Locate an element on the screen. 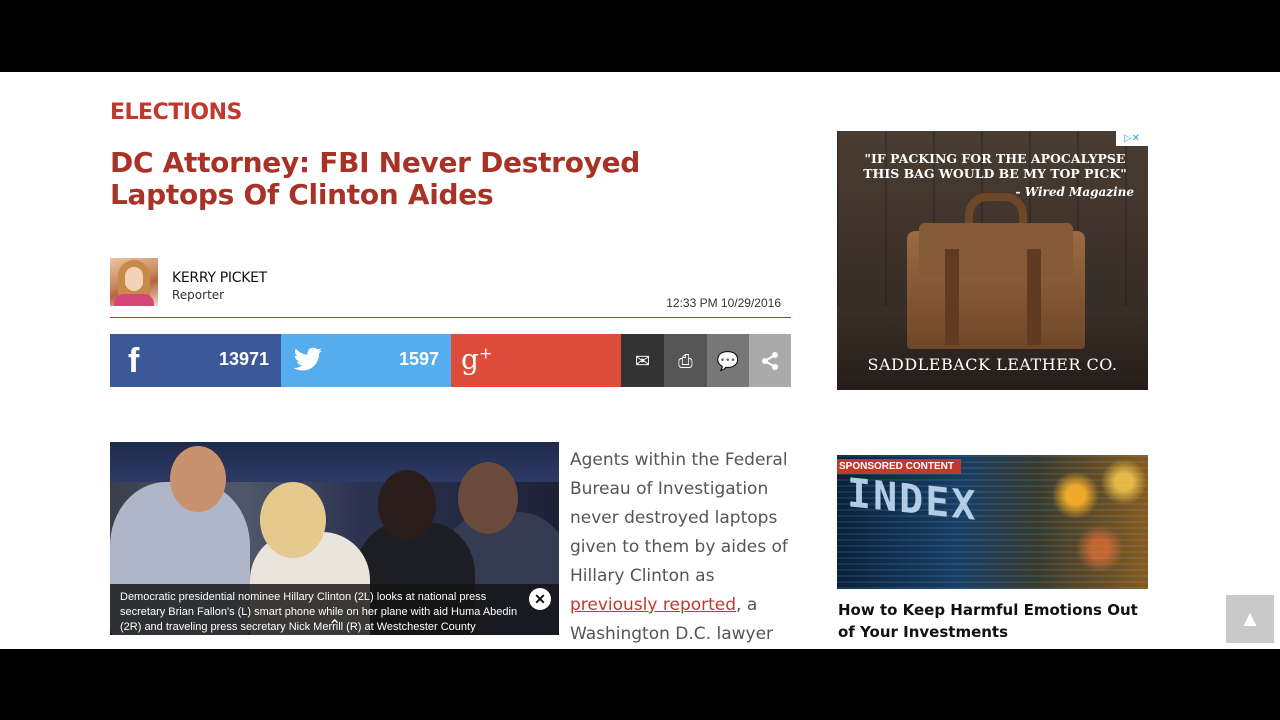 This screenshot has height=720, width=1280. comments-button: 💬 is located at coordinates (728, 360).